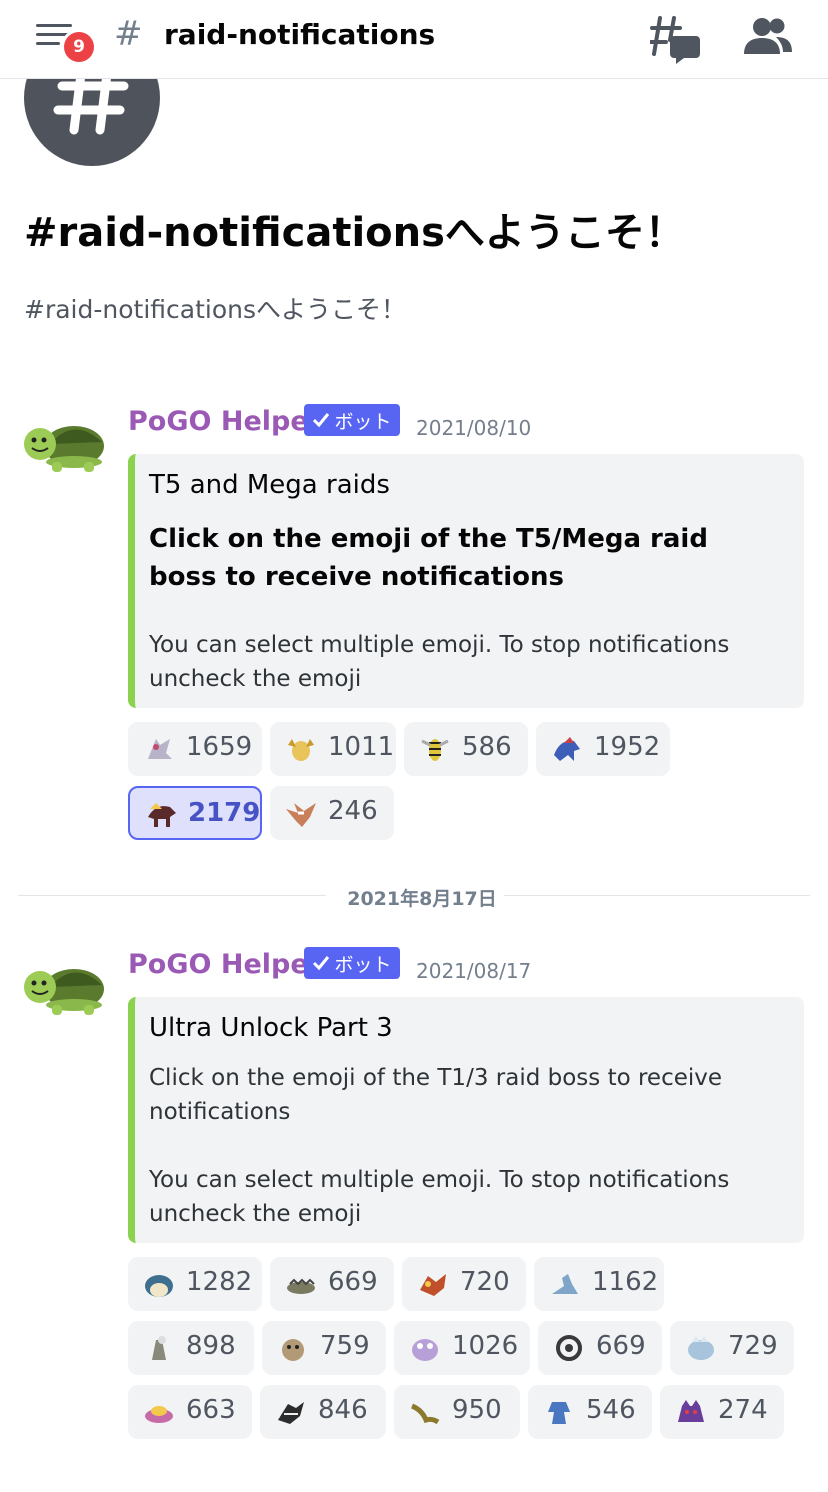 The width and height of the screenshot is (828, 1492). What do you see at coordinates (79, 47) in the screenshot?
I see `notification-badge: 9` at bounding box center [79, 47].